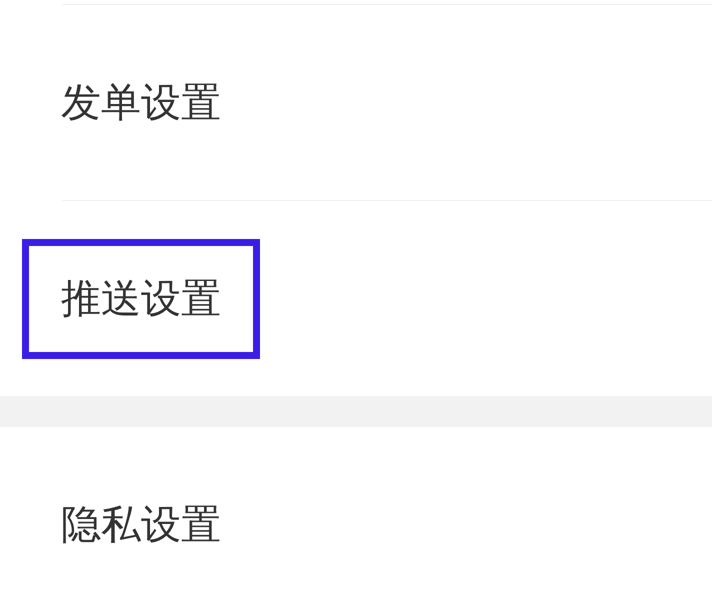 The image size is (712, 600). What do you see at coordinates (141, 102) in the screenshot?
I see `settings-item: 发单设置` at bounding box center [141, 102].